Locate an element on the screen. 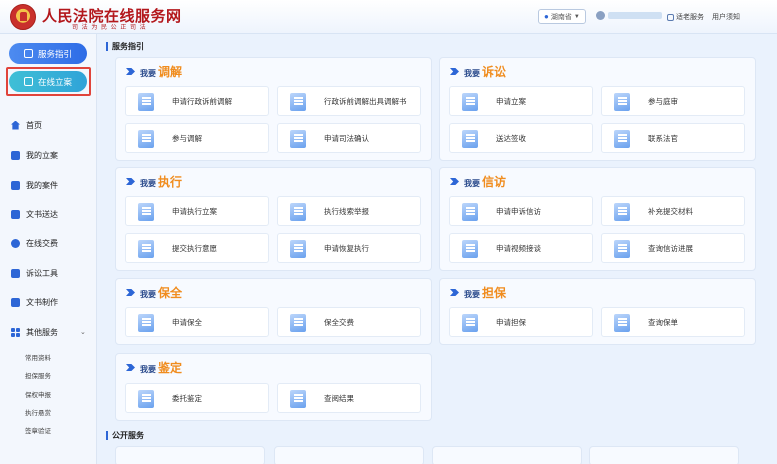  report-execution-clue: 执行线索举报 is located at coordinates (349, 211).